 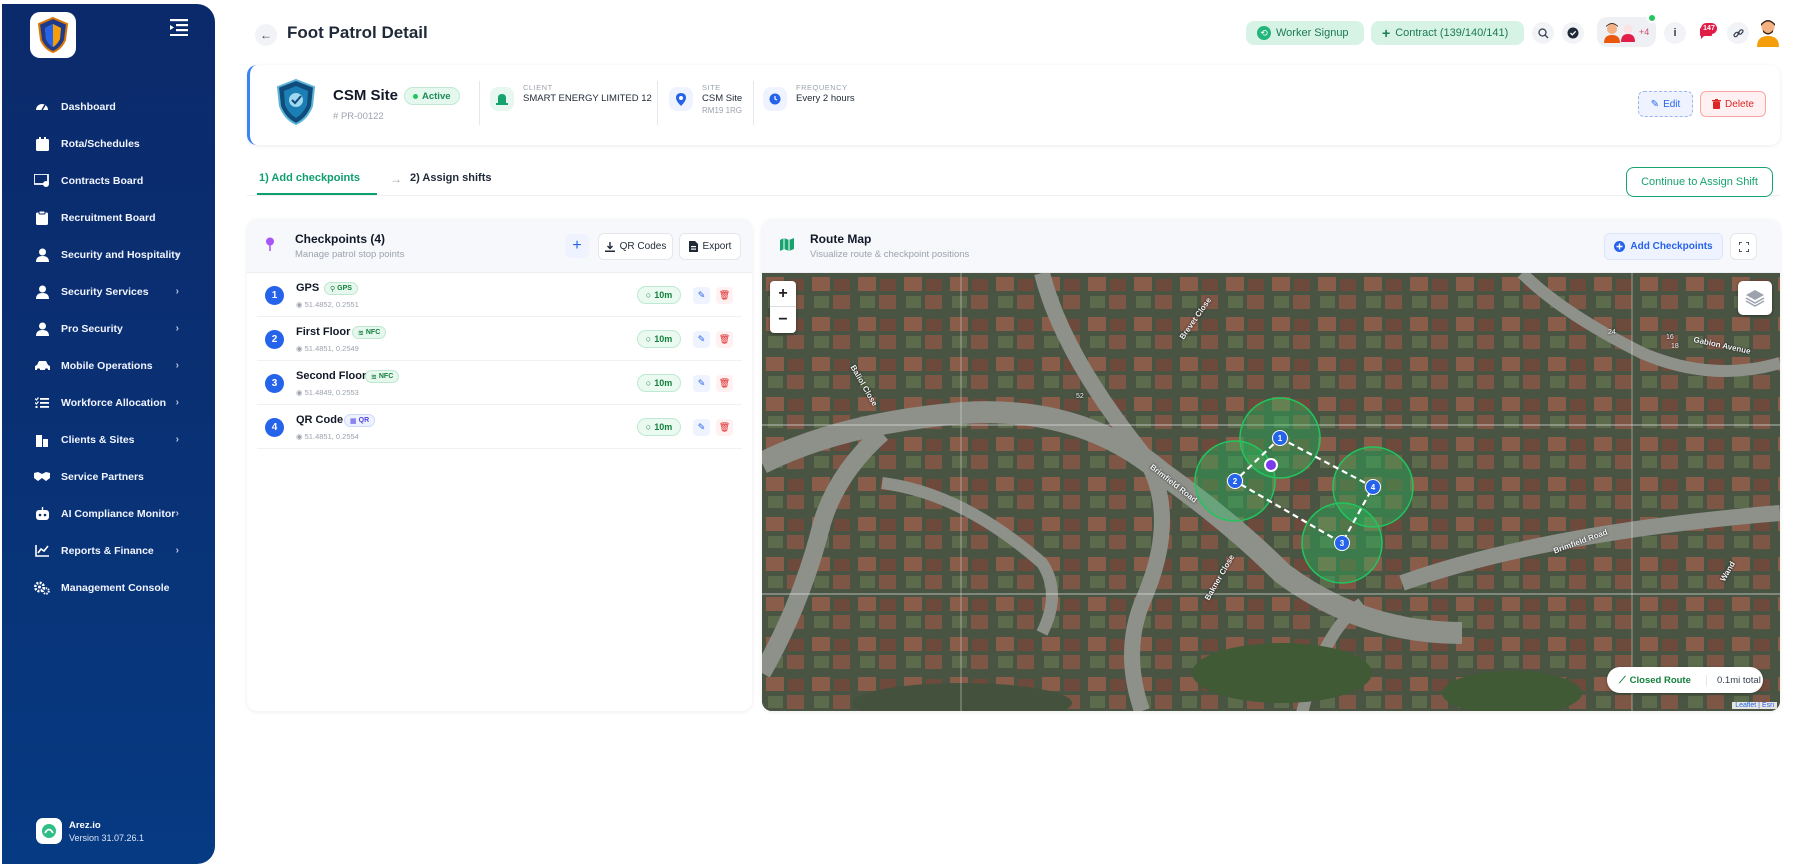 I want to click on sidebar-item-ai-compliance: AI Compliance Monitor ›, so click(x=108, y=513).